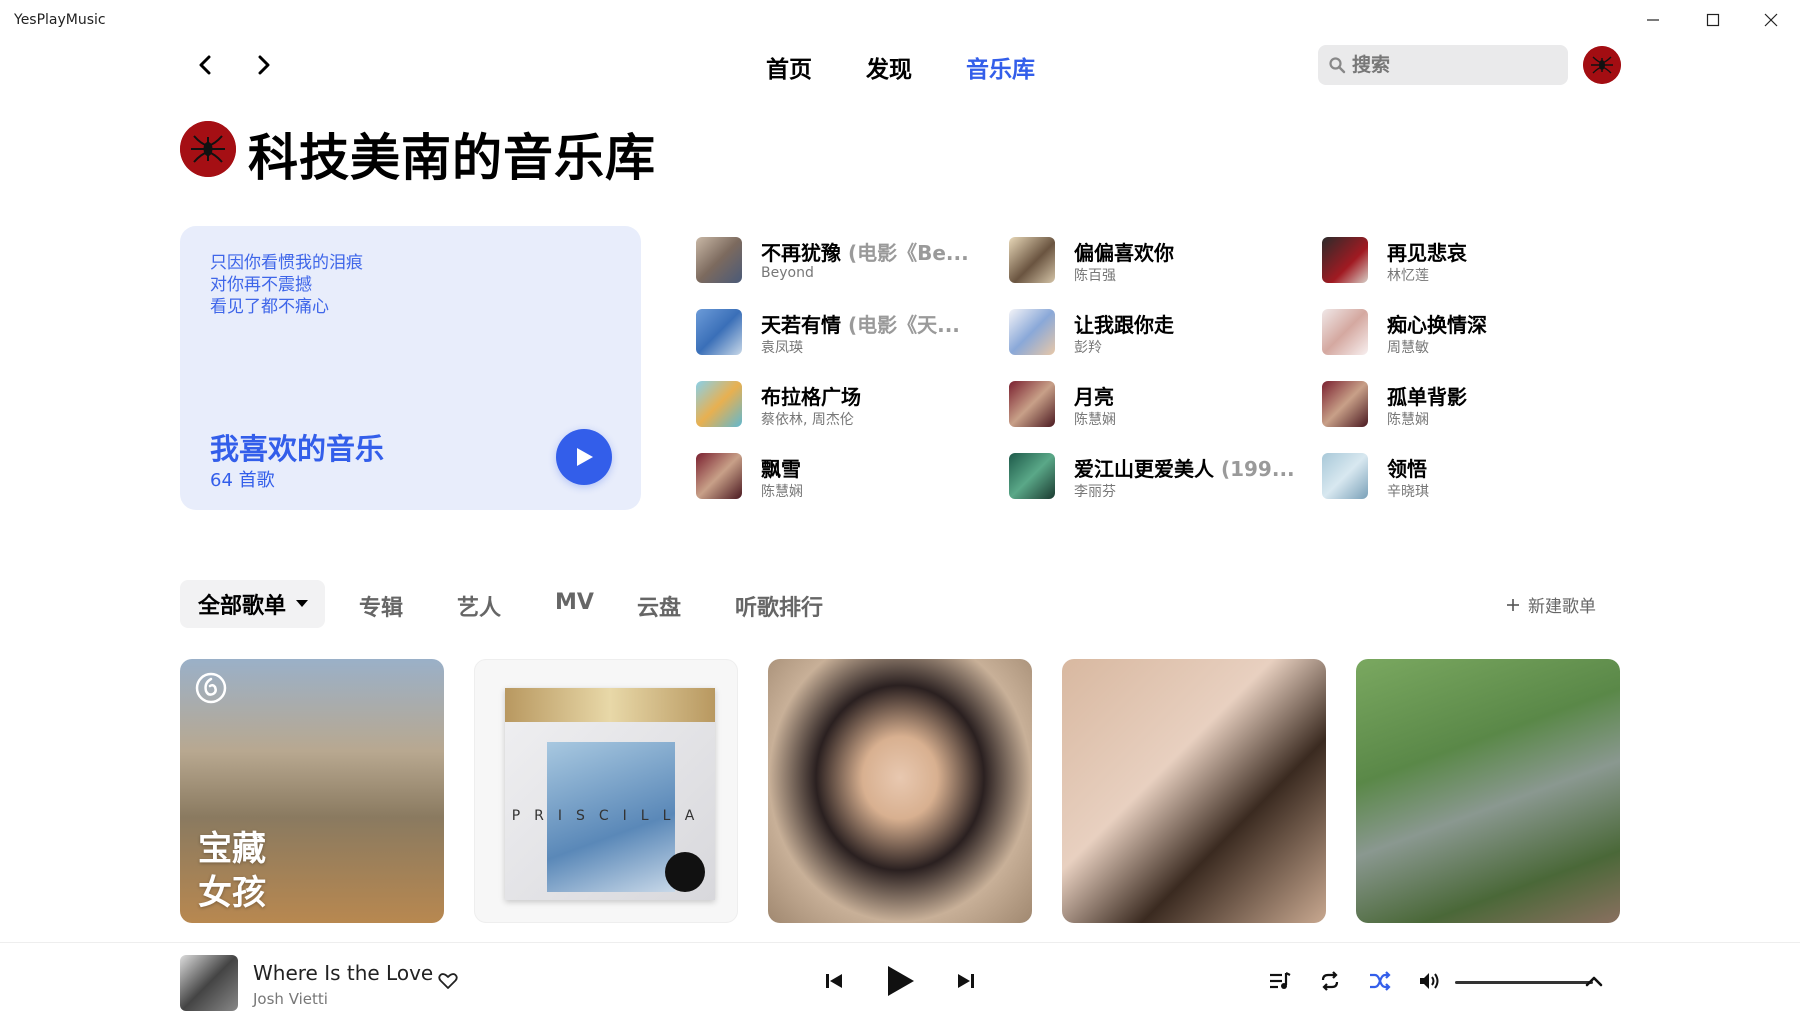 The image size is (1800, 1020). What do you see at coordinates (1000, 67) in the screenshot?
I see `tab-library: 音乐库` at bounding box center [1000, 67].